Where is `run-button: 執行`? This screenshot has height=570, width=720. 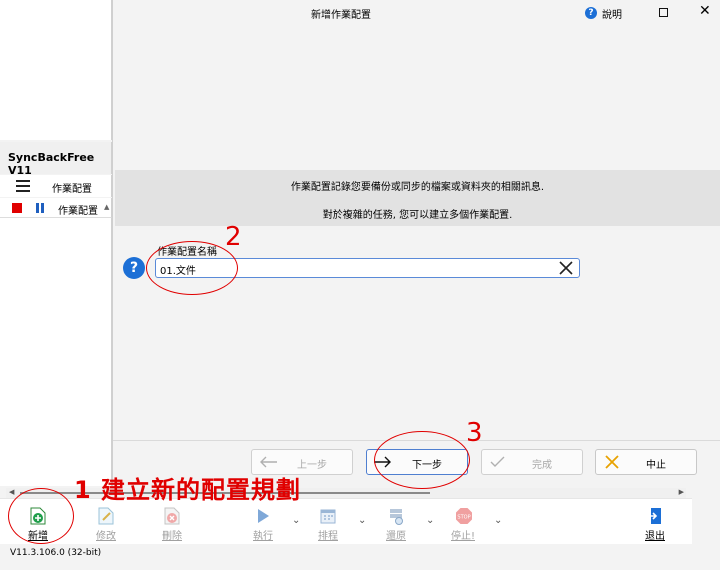
run-button: 執行 is located at coordinates (263, 524).